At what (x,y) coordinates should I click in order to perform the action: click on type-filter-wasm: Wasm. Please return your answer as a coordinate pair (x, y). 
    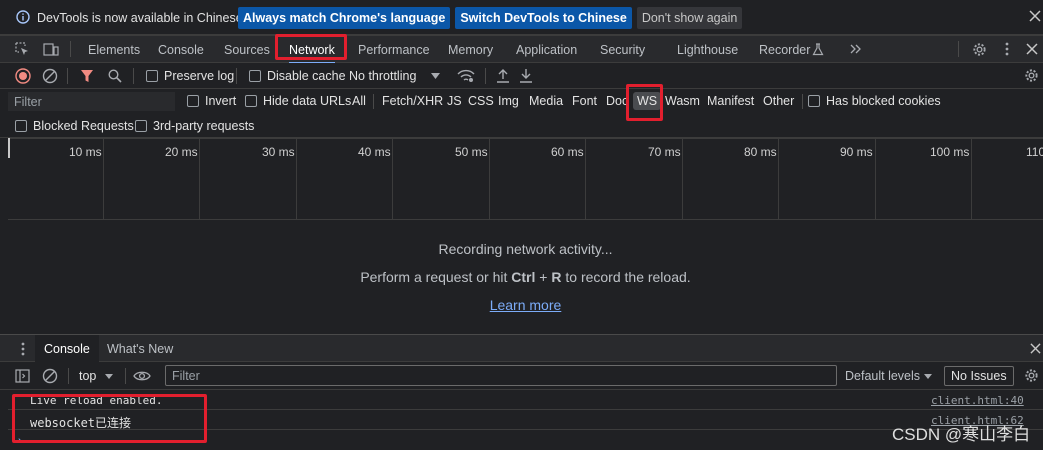
    Looking at the image, I should click on (682, 101).